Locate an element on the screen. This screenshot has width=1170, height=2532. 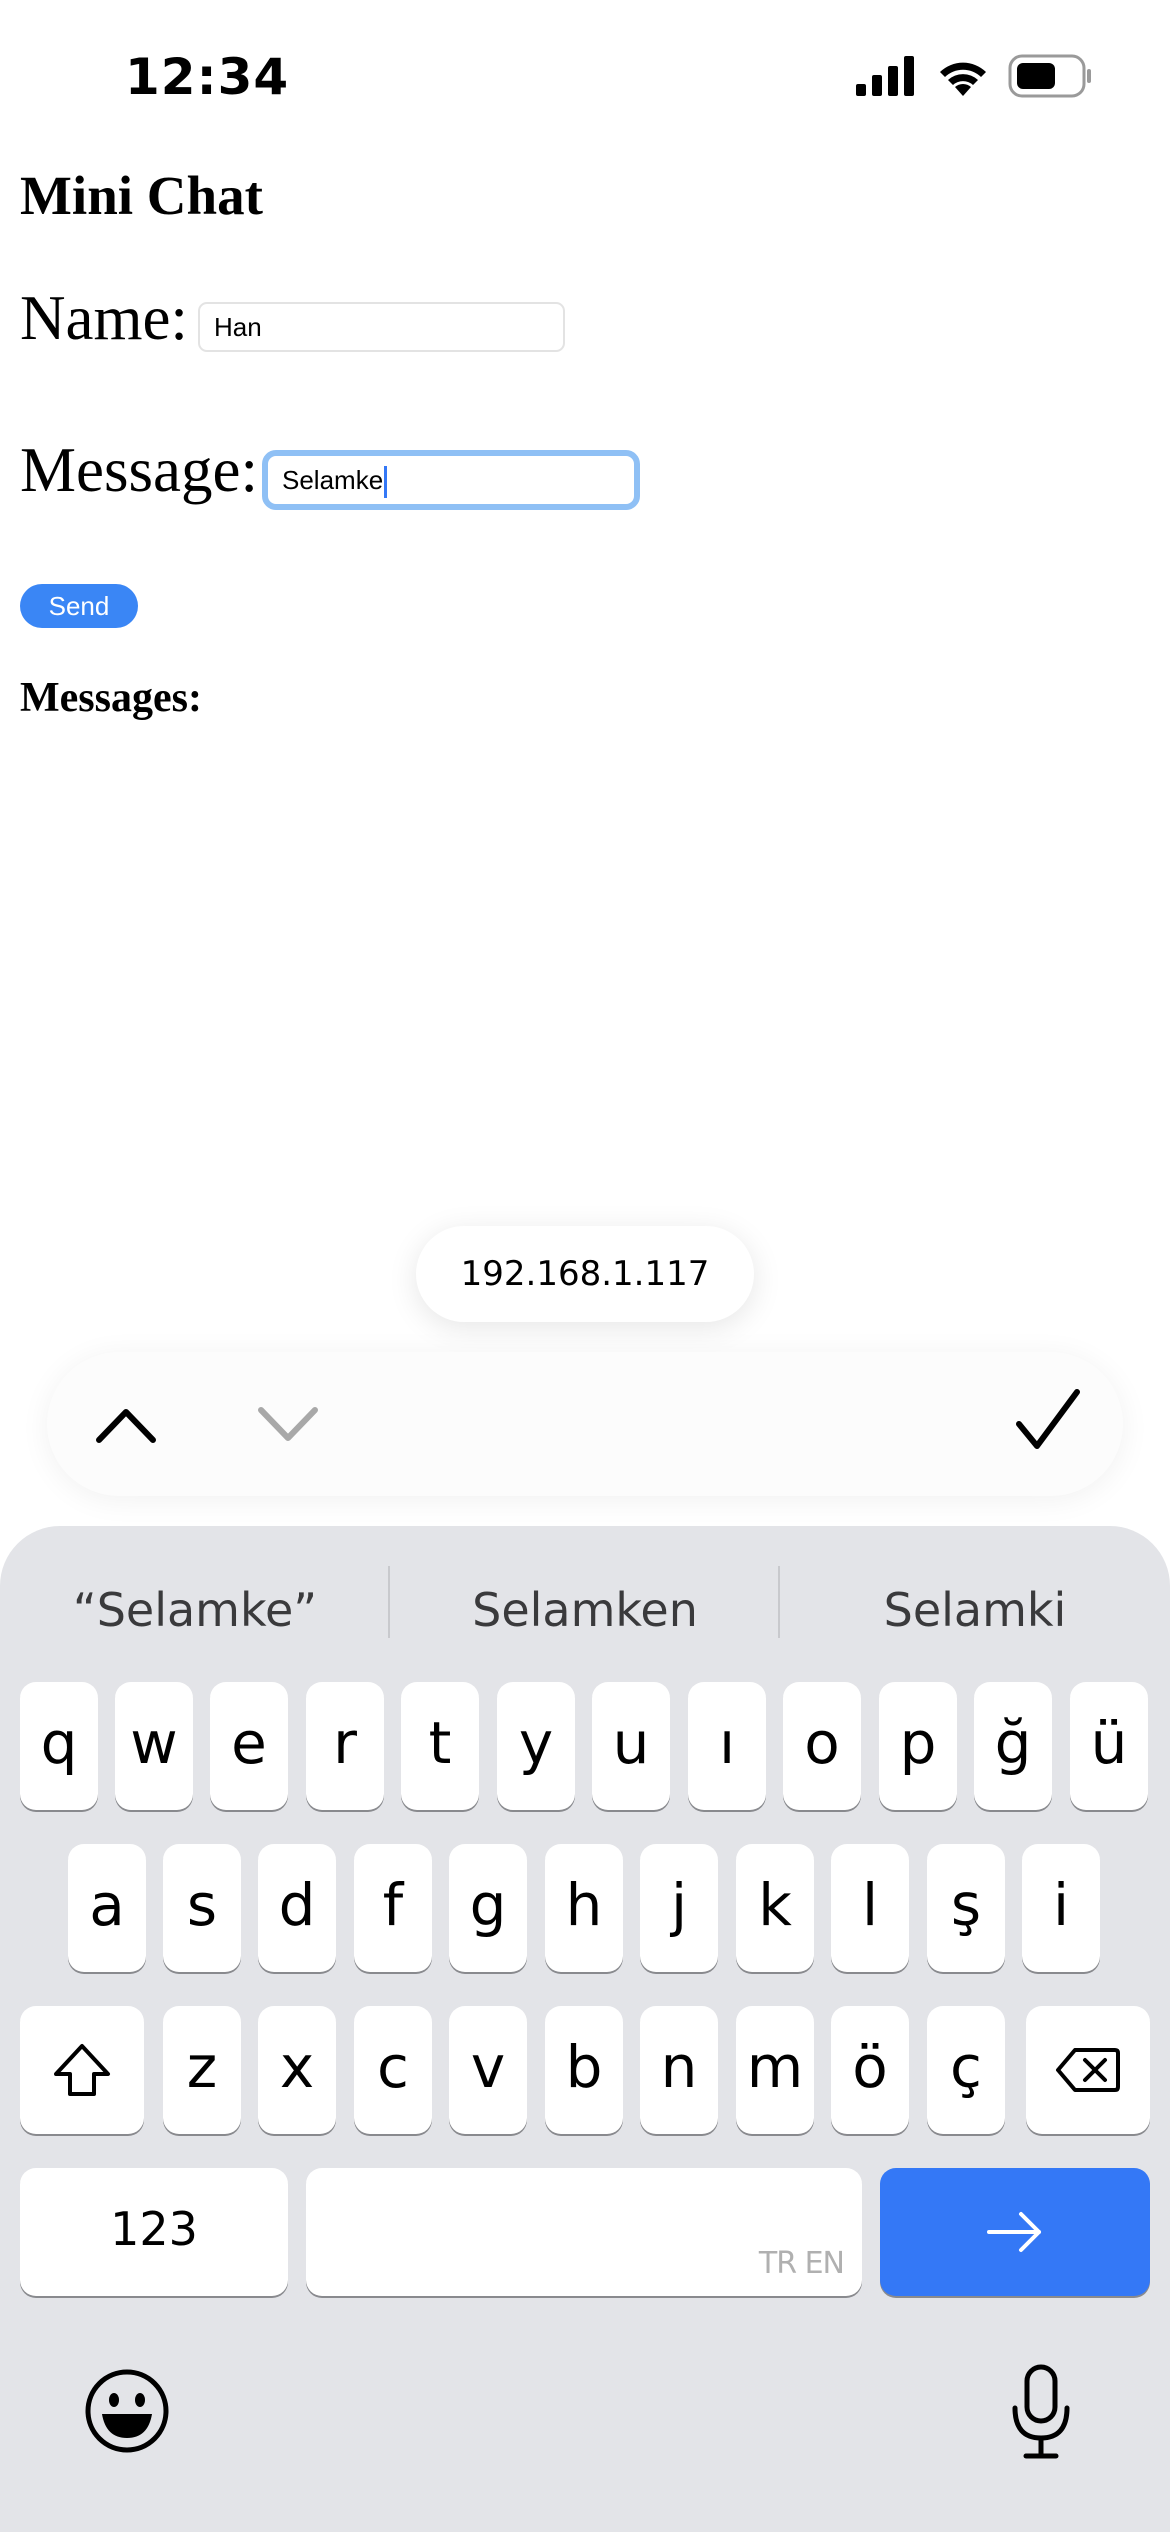
status-time: 12:34 is located at coordinates (207, 77).